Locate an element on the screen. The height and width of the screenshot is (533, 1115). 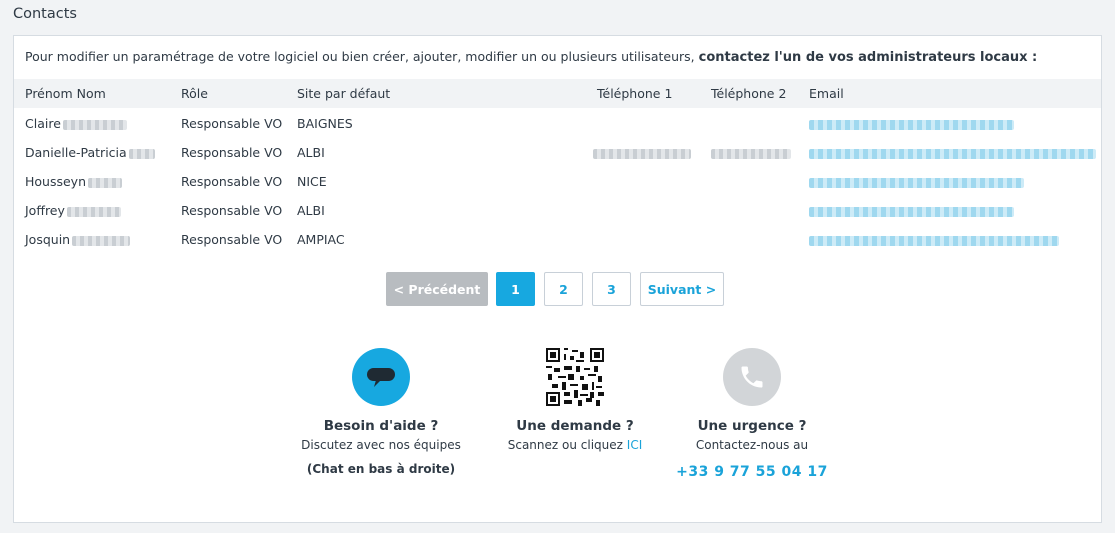
page-2-button: 2 is located at coordinates (563, 289).